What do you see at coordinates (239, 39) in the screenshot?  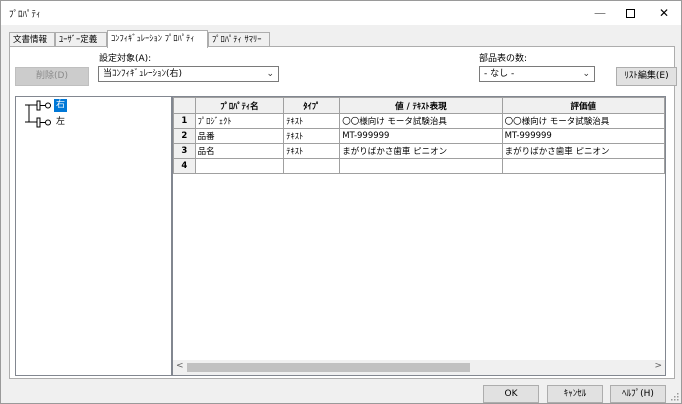 I see `tab-properties-summary: ﾌﾟﾛﾊﾟﾃｨ ｻﾏﾘｰ` at bounding box center [239, 39].